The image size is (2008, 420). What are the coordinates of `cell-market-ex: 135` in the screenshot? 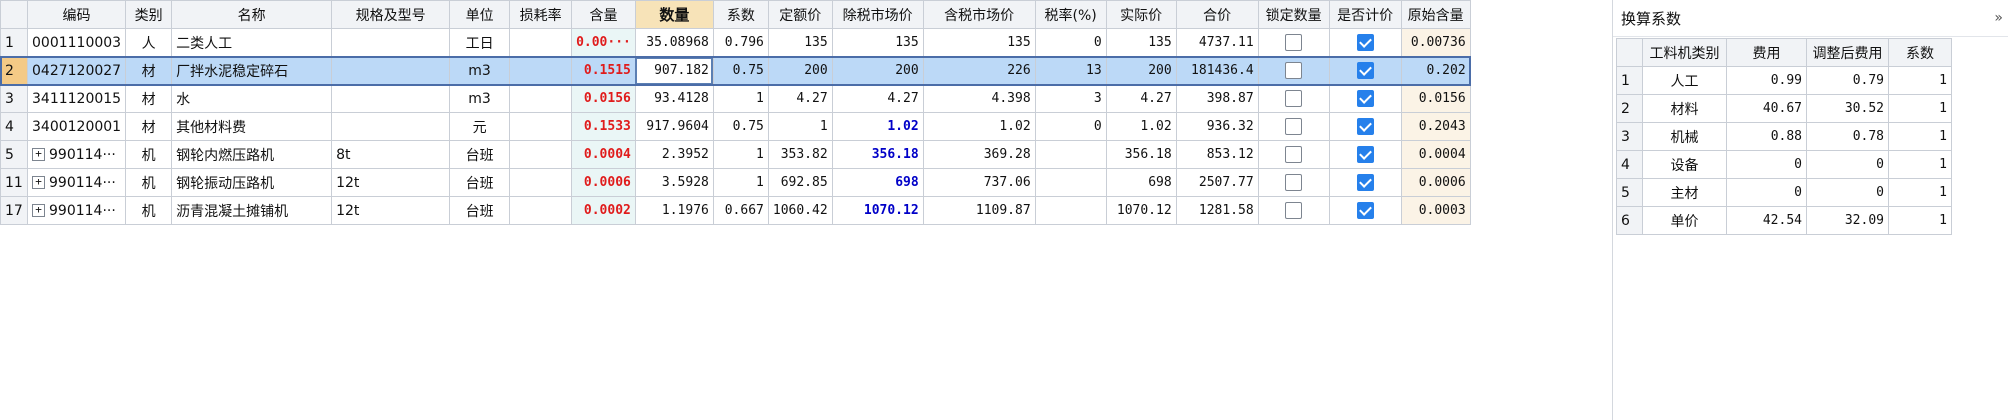 It's located at (877, 42).